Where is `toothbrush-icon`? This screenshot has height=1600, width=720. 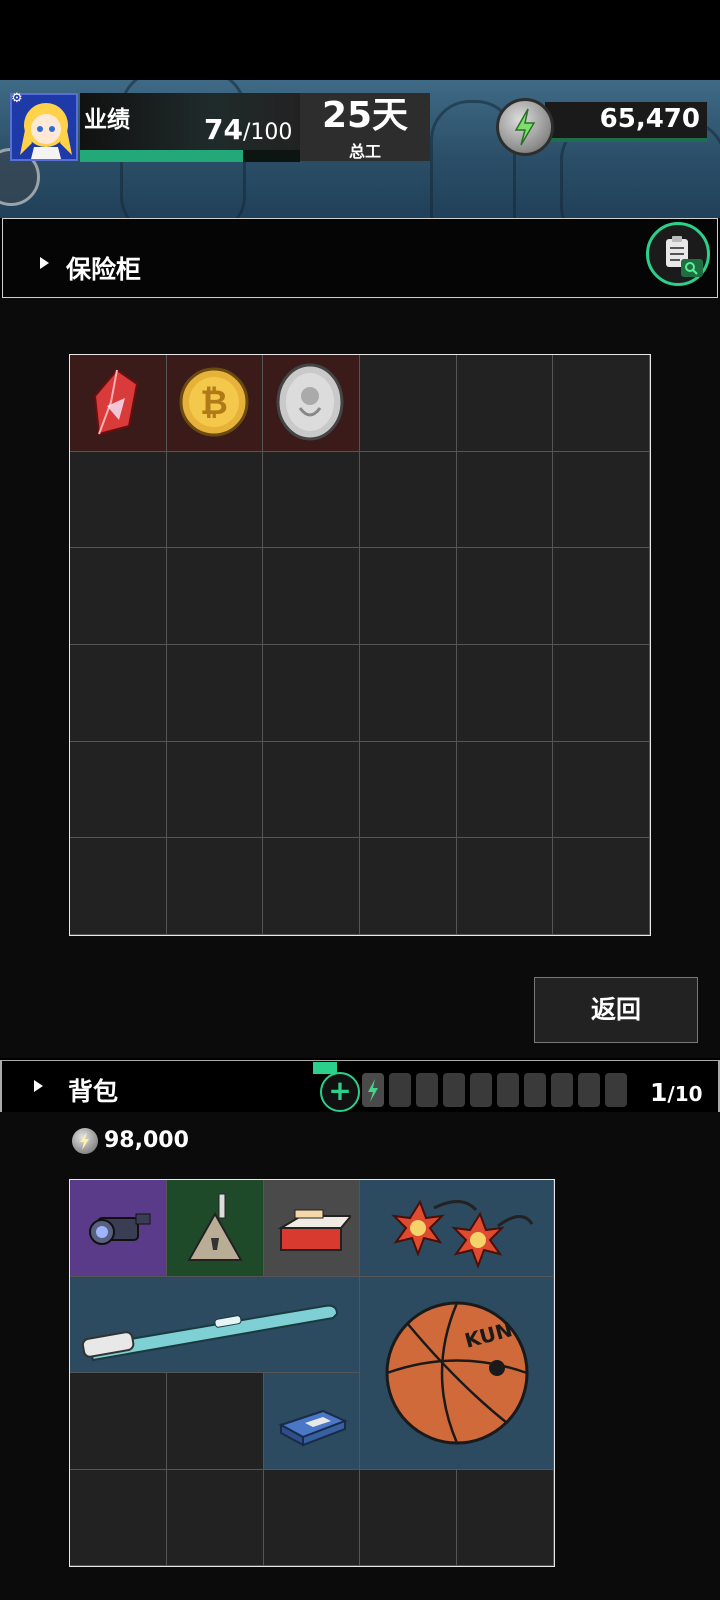
toothbrush-icon is located at coordinates (215, 1324).